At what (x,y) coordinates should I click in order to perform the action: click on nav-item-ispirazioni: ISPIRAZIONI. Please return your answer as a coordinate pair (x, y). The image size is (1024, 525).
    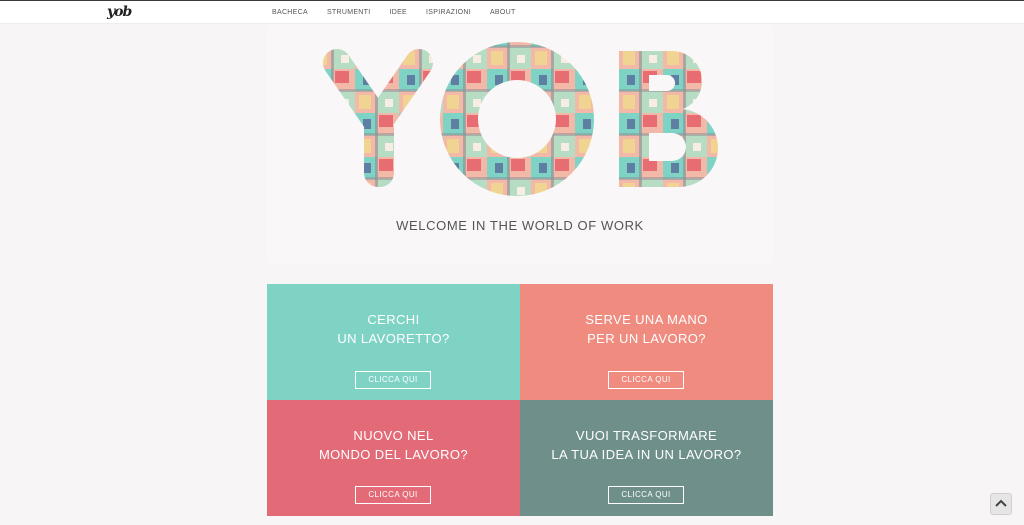
    Looking at the image, I should click on (448, 12).